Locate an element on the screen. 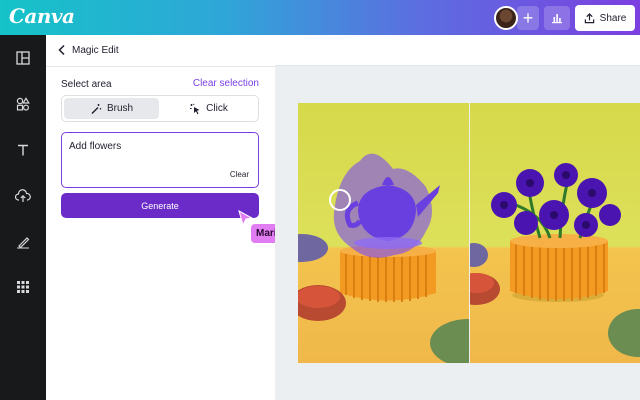 The width and height of the screenshot is (640, 400). canva-logo: Canva is located at coordinates (42, 16).